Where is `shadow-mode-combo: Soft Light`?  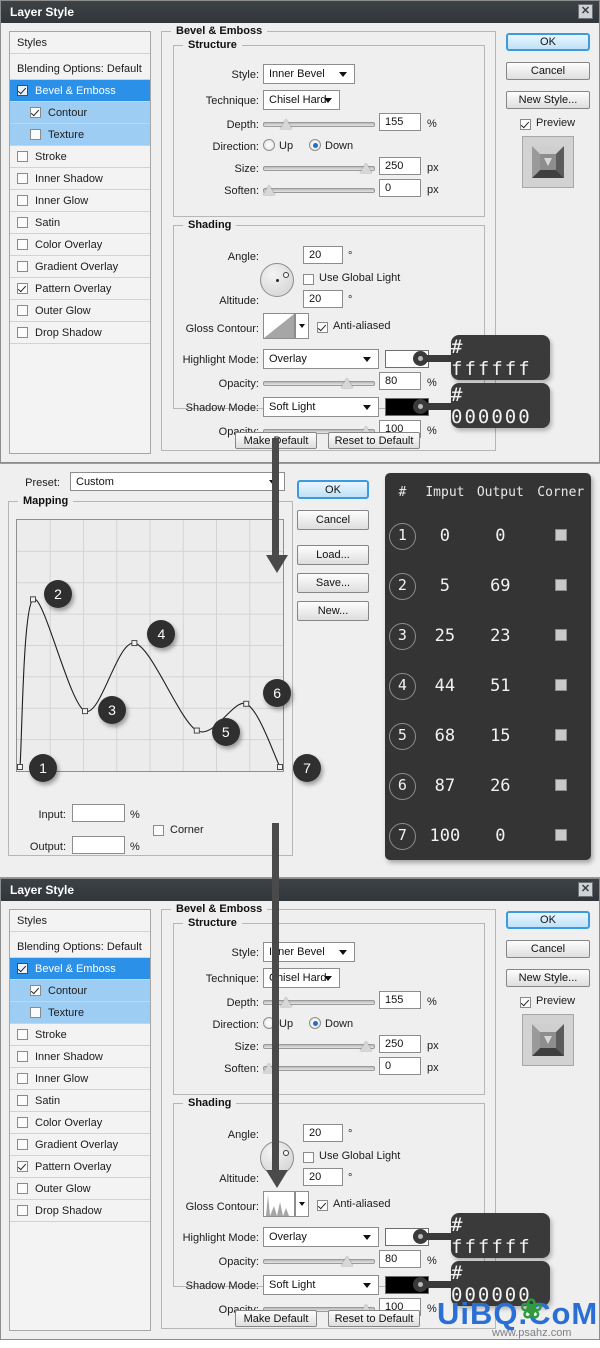 shadow-mode-combo: Soft Light is located at coordinates (321, 407).